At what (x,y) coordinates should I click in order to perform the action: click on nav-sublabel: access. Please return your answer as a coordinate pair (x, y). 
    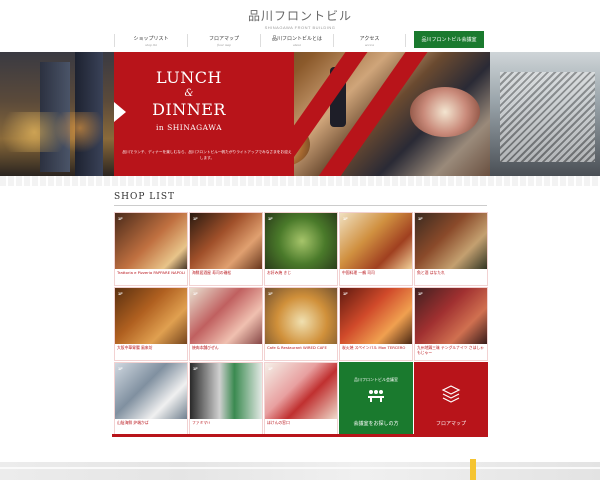
    Looking at the image, I should click on (369, 45).